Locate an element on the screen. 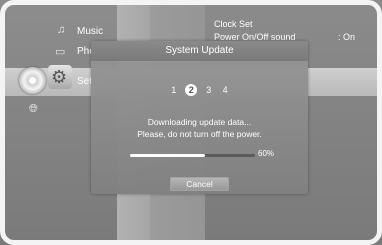 This screenshot has width=382, height=245. dialog-title: System Update is located at coordinates (199, 51).